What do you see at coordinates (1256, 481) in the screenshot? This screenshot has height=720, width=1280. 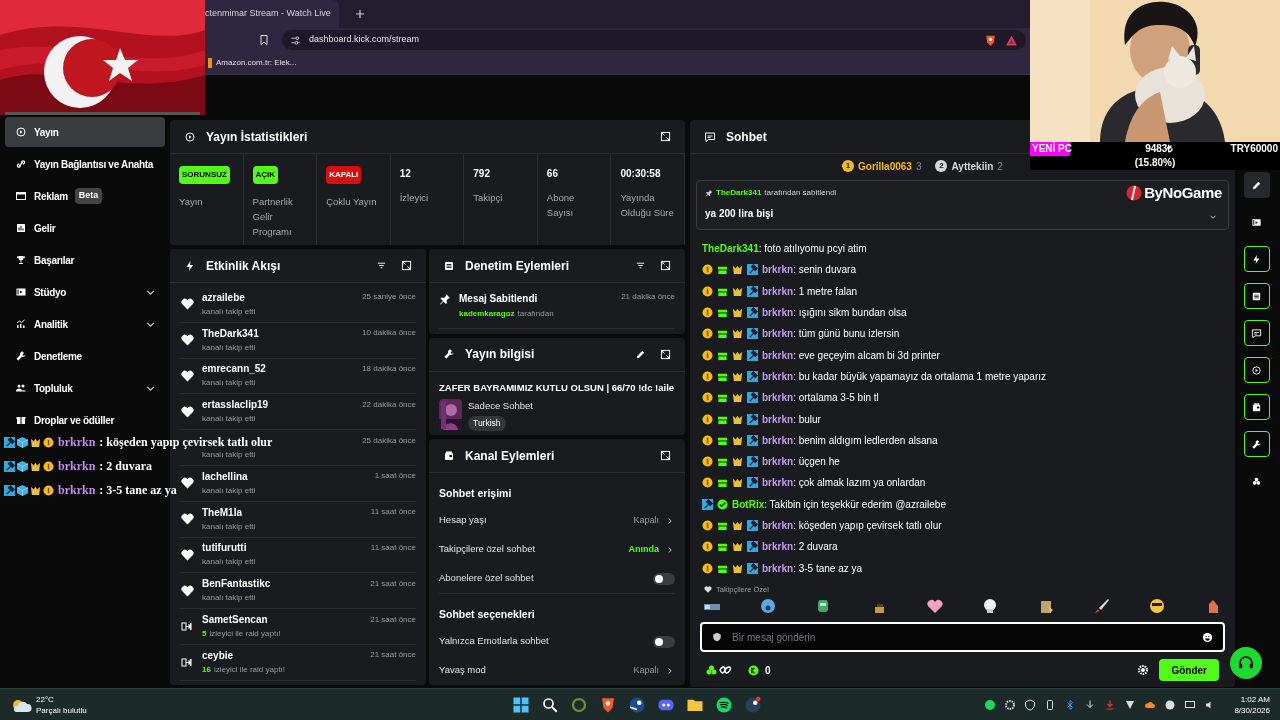 I see `dots-cluster-icon` at bounding box center [1256, 481].